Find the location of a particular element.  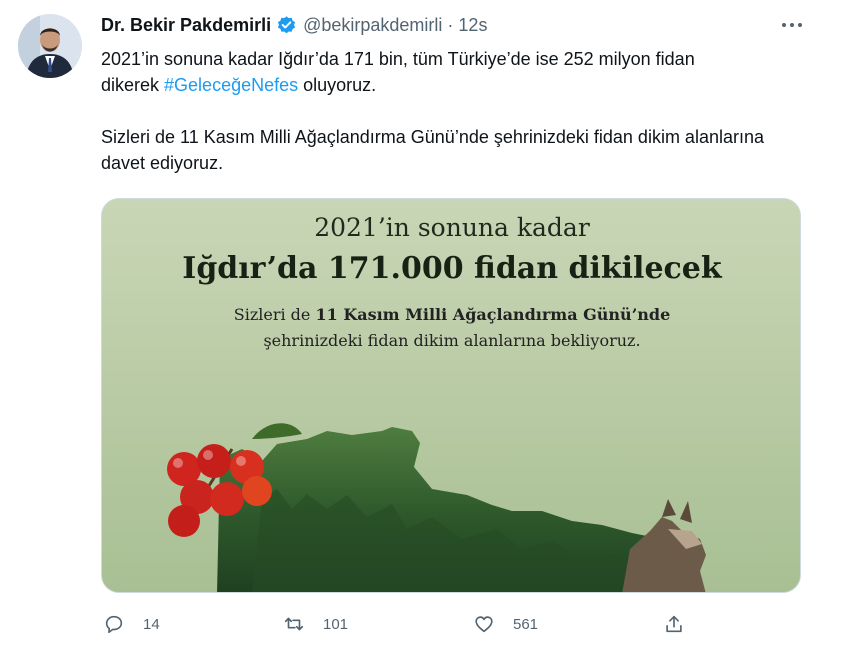

more-options-button is located at coordinates (792, 25).